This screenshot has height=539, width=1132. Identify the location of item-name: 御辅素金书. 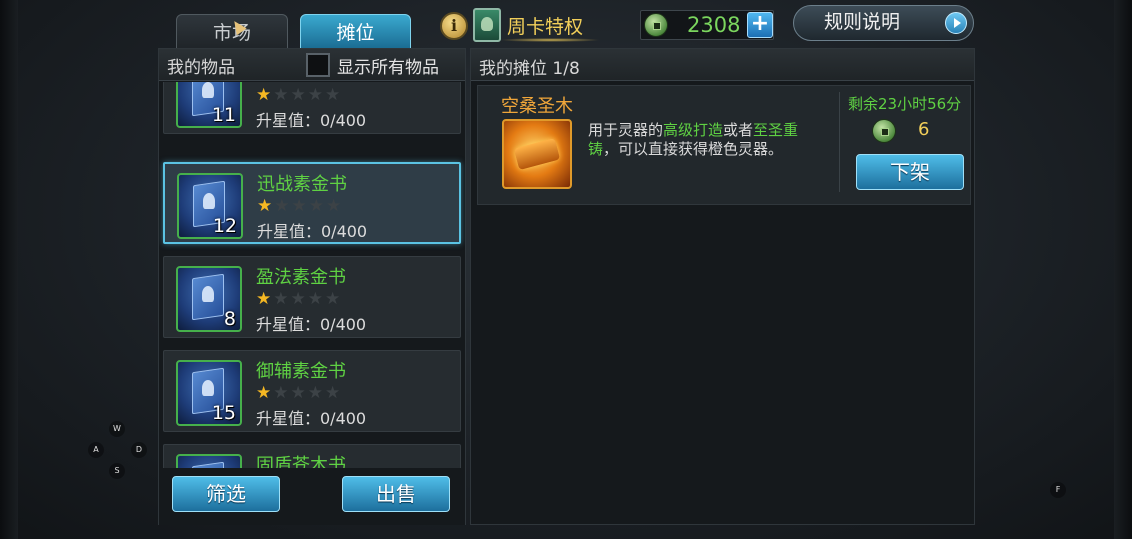
(301, 371).